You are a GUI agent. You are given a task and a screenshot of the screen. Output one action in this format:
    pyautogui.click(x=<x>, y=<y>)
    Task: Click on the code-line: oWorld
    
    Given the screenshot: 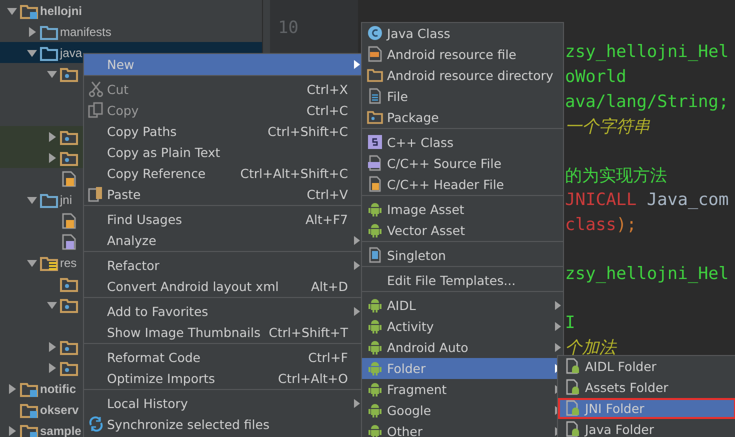 What is the action you would take?
    pyautogui.click(x=595, y=77)
    